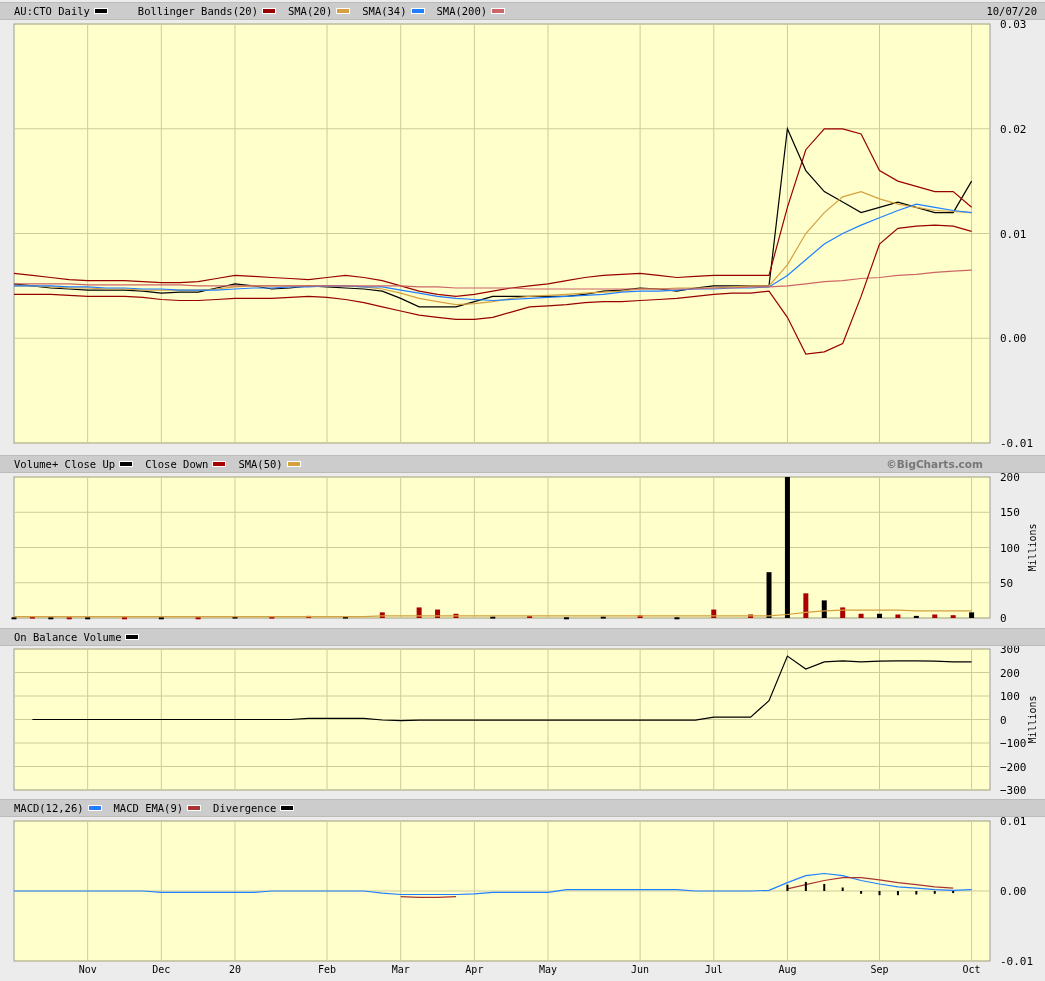  I want to click on legend-label: MACD EMA(9), so click(148, 808).